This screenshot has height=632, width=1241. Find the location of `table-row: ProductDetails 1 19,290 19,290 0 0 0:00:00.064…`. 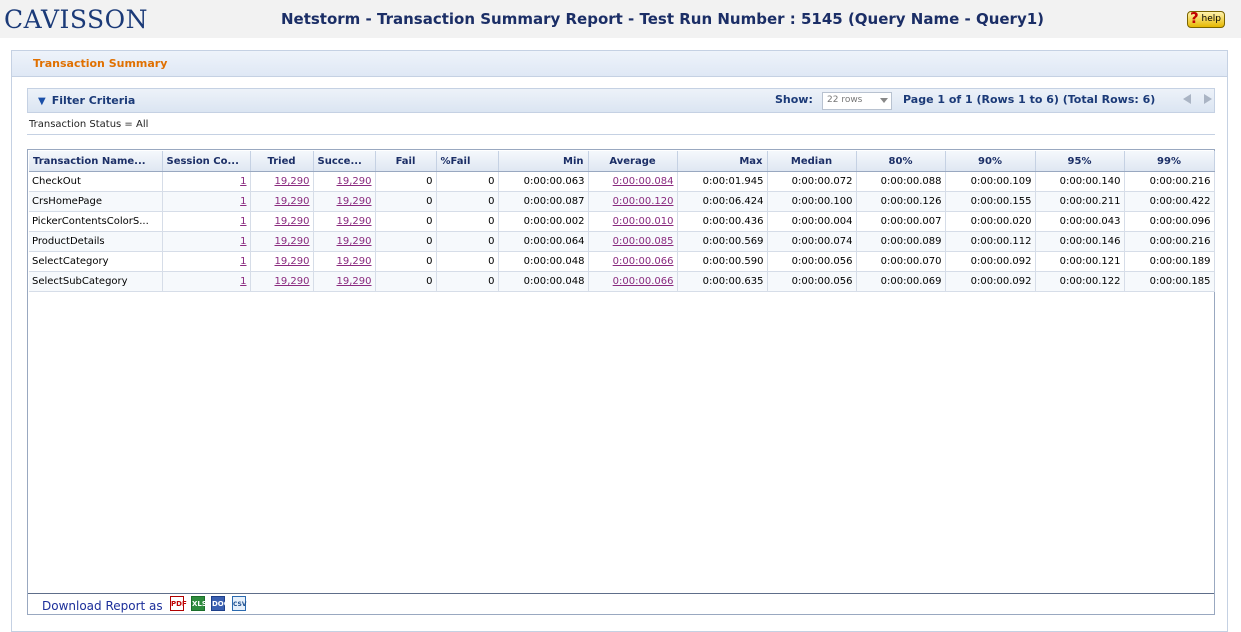

table-row: ProductDetails 1 19,290 19,290 0 0 0:00:00.064… is located at coordinates (622, 241).